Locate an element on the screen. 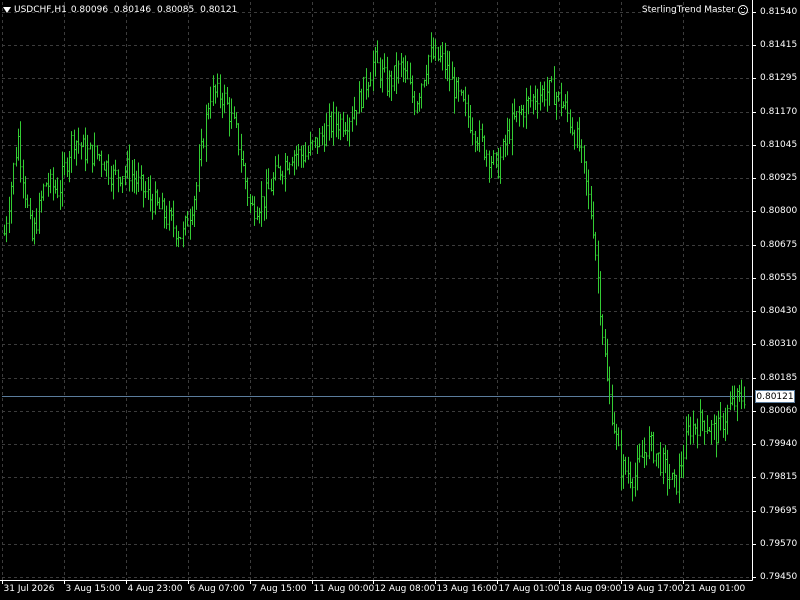 The image size is (800, 600). price-tick-label: 0.79815 is located at coordinates (779, 476).